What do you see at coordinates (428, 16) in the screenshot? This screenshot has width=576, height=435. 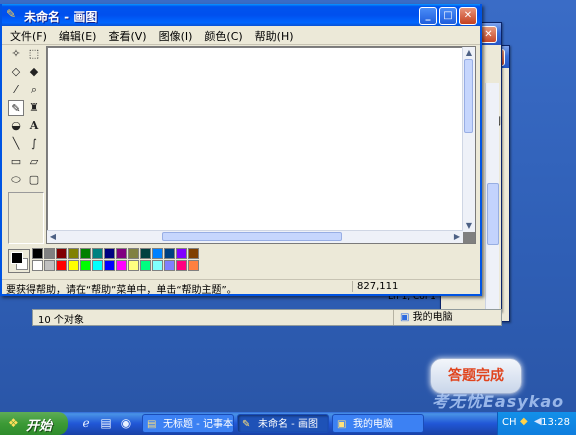 I see `minimize-button: _` at bounding box center [428, 16].